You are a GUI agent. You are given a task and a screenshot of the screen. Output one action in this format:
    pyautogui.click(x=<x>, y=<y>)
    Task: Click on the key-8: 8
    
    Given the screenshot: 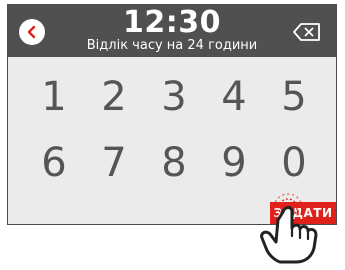 What is the action you would take?
    pyautogui.click(x=174, y=163)
    